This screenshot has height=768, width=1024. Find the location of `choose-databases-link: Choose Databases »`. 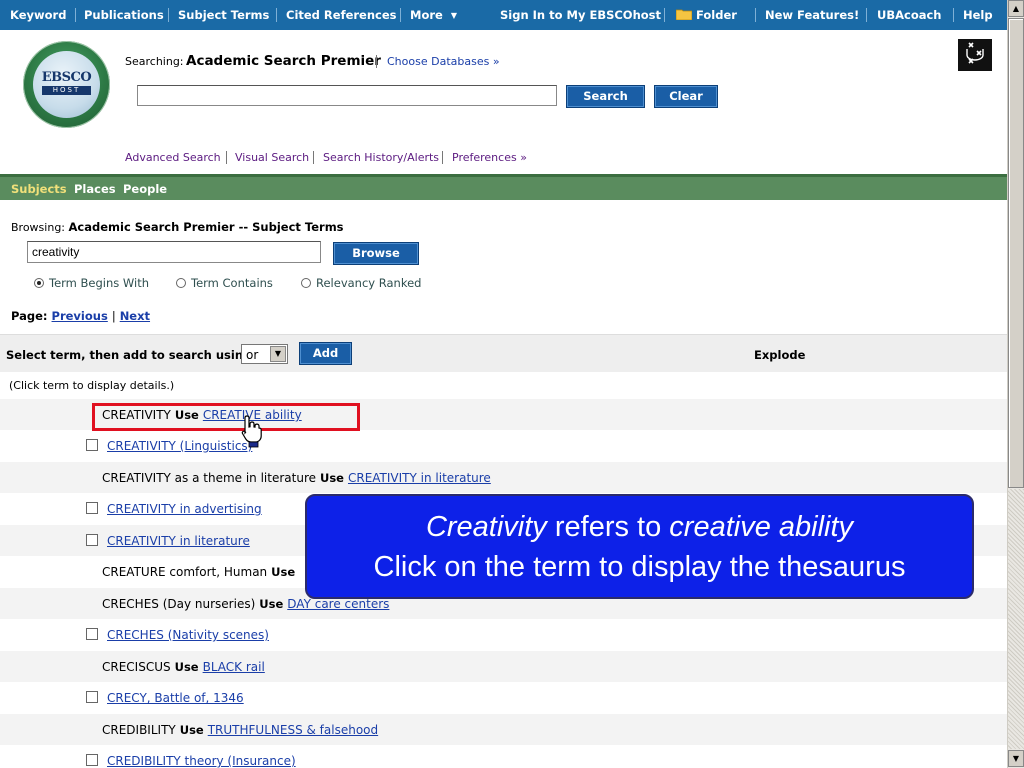

choose-databases-link: Choose Databases » is located at coordinates (443, 61).